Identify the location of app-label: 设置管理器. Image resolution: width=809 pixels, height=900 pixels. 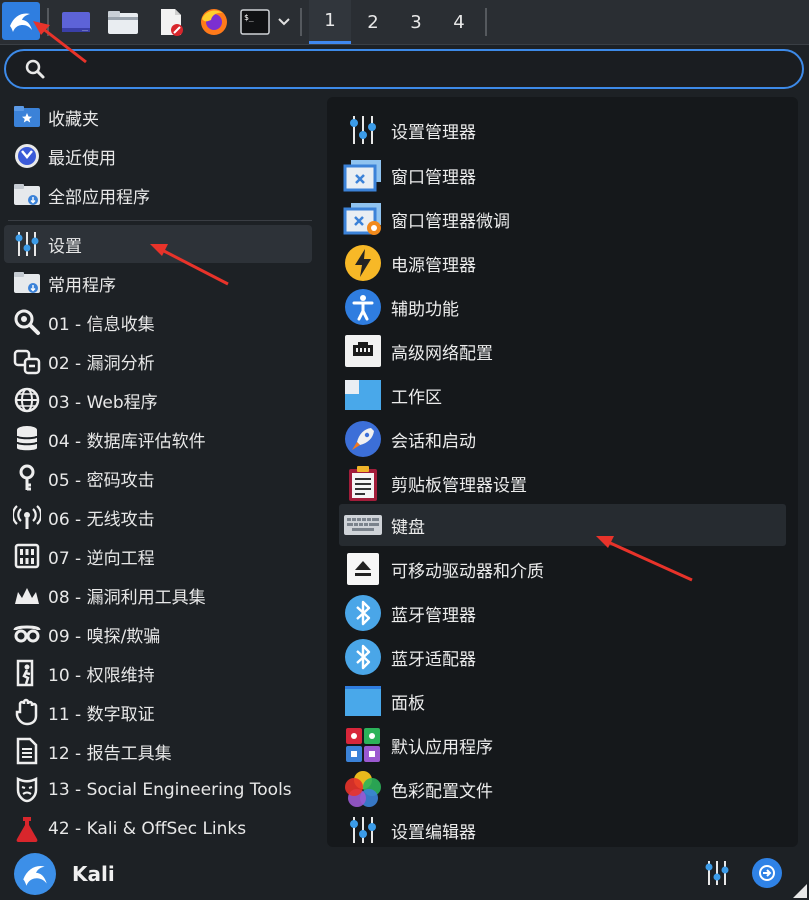
(433, 132).